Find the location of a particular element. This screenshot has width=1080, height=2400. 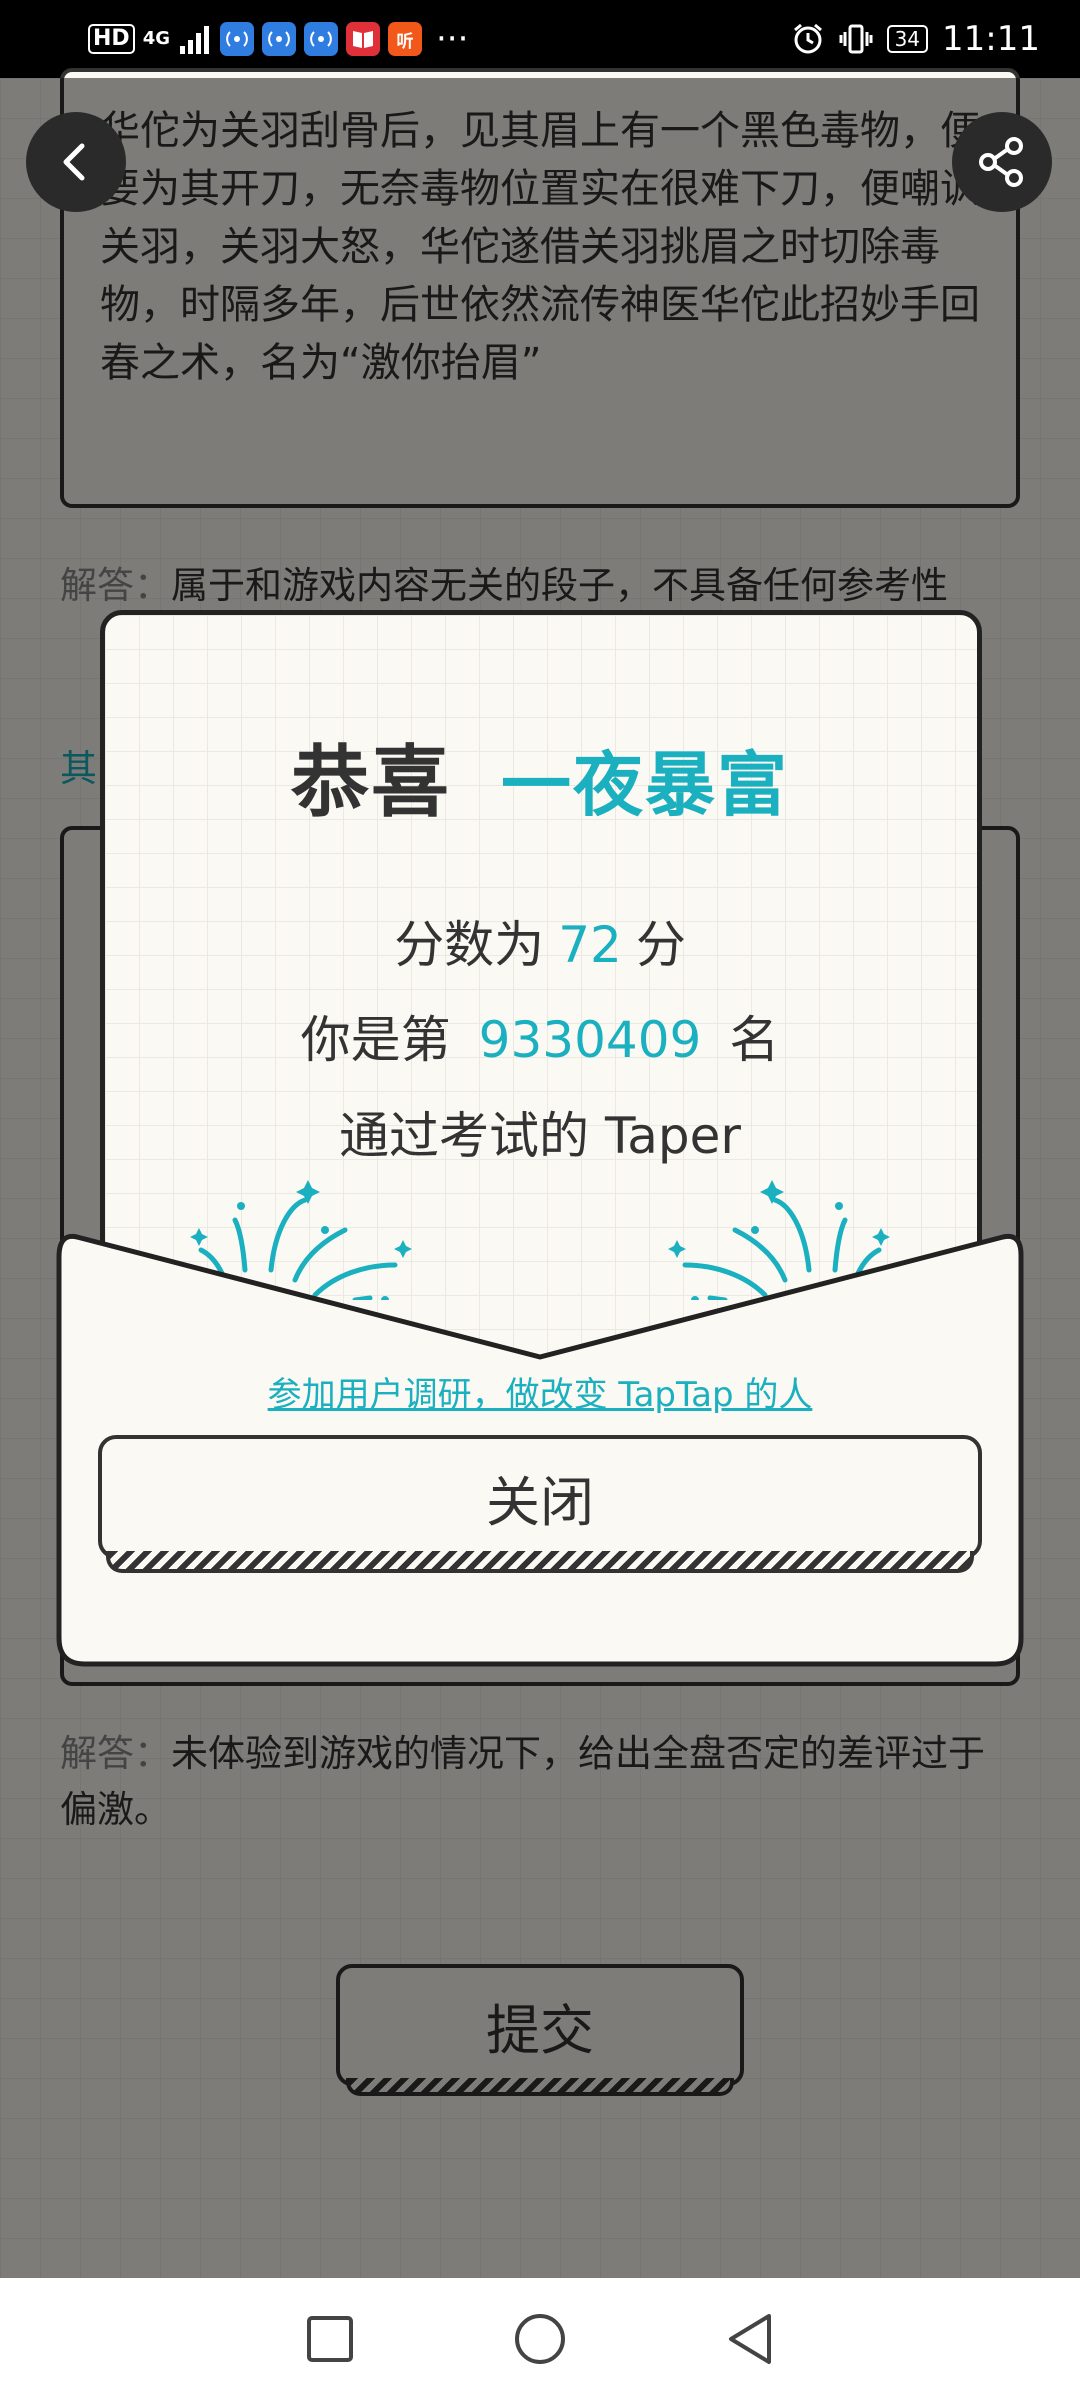

share-icon is located at coordinates (1001, 162).